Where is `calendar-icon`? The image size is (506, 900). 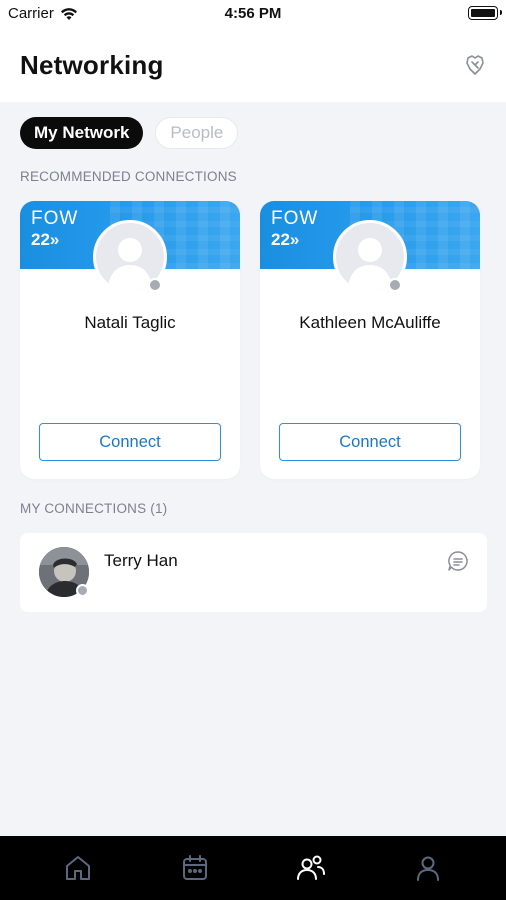 calendar-icon is located at coordinates (194, 867).